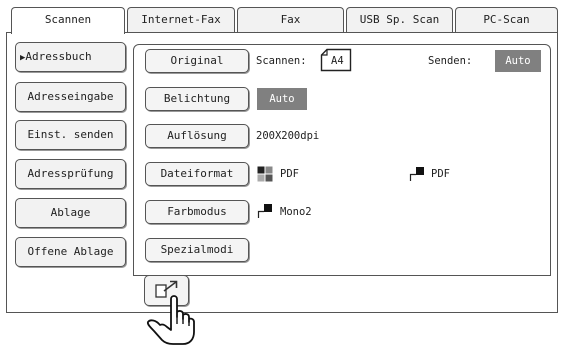  Describe the element at coordinates (265, 174) in the screenshot. I see `color-mode-icon` at that location.